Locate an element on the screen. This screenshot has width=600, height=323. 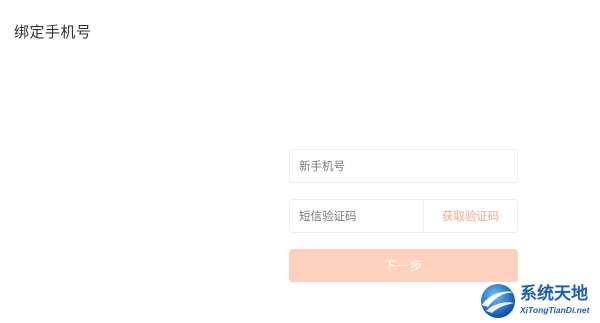
watermark-en-text: XiTongTianDi.net is located at coordinates (555, 309).